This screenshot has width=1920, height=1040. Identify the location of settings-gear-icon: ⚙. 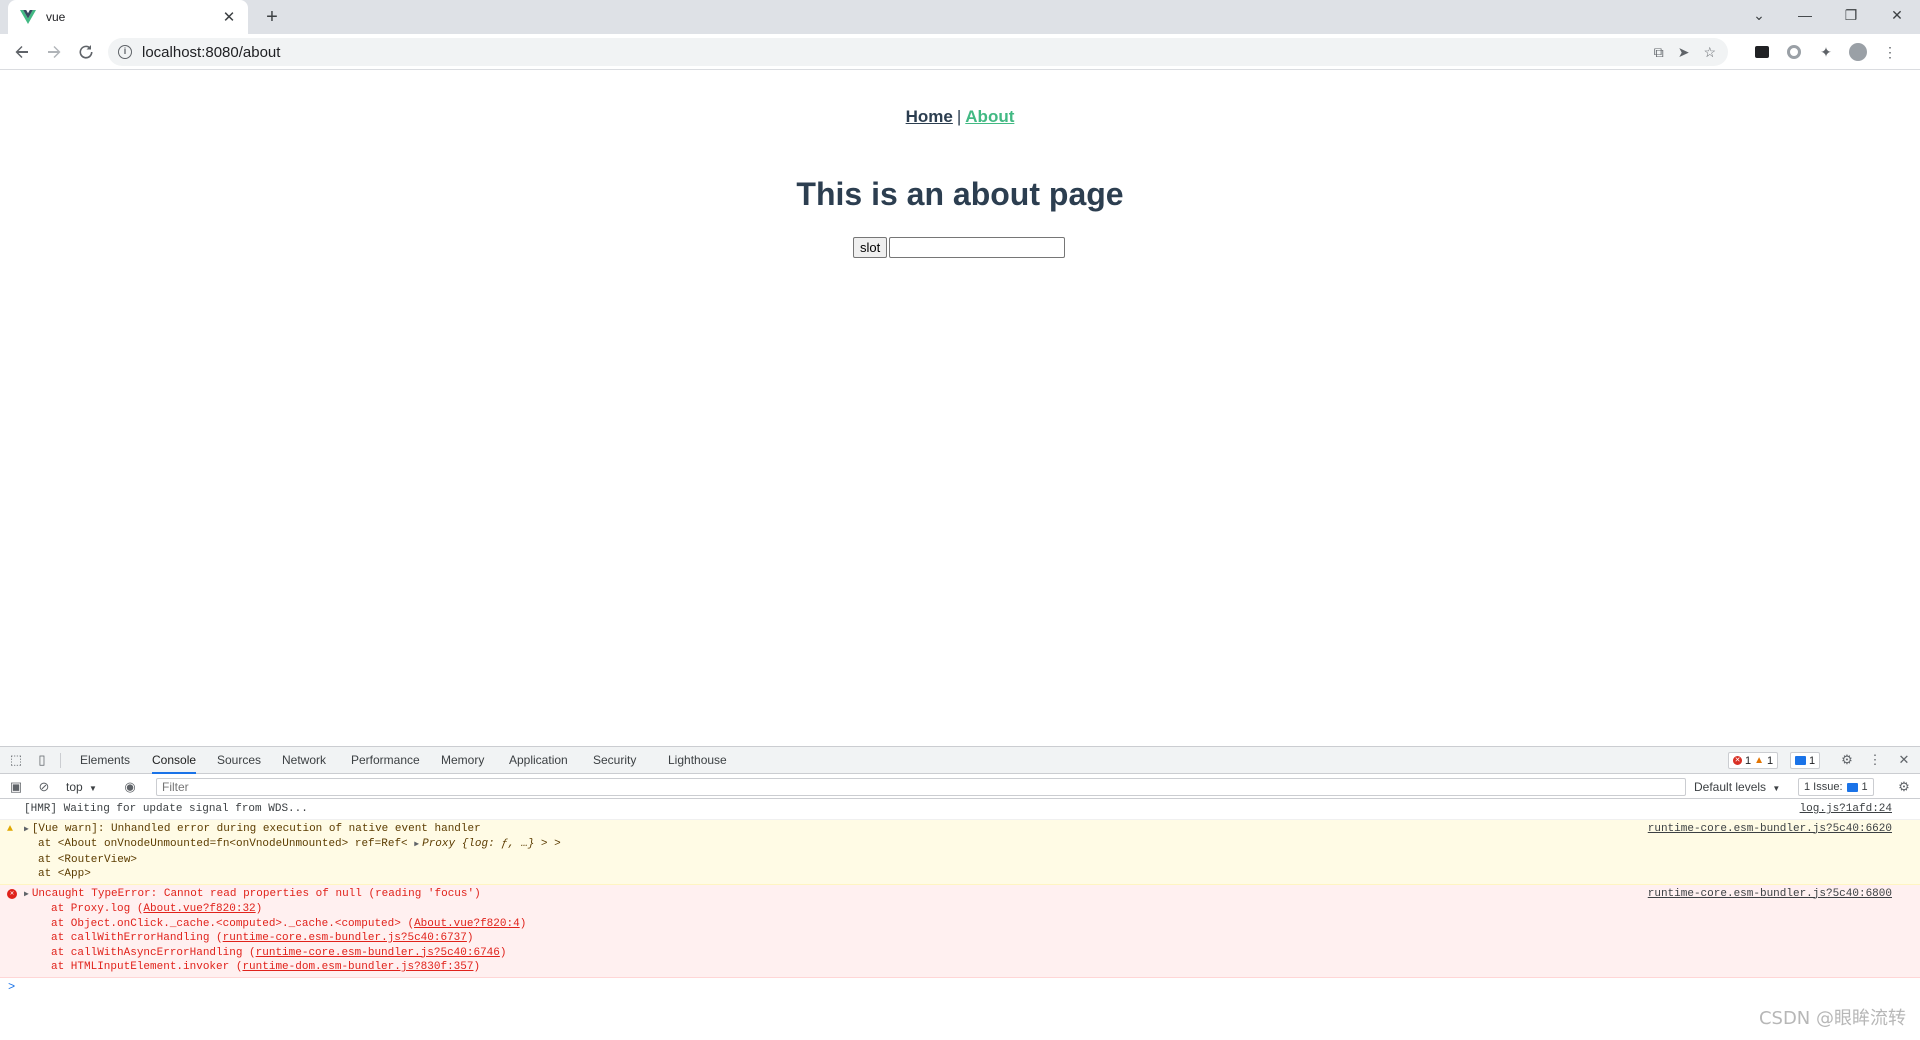
(1847, 760).